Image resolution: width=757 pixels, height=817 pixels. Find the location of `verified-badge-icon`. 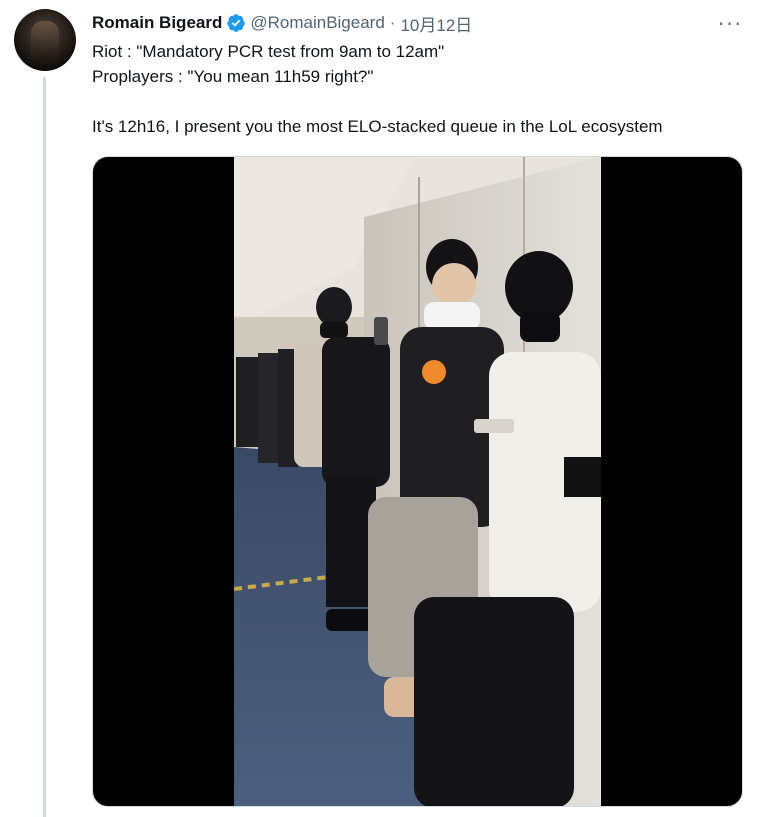

verified-badge-icon is located at coordinates (236, 23).